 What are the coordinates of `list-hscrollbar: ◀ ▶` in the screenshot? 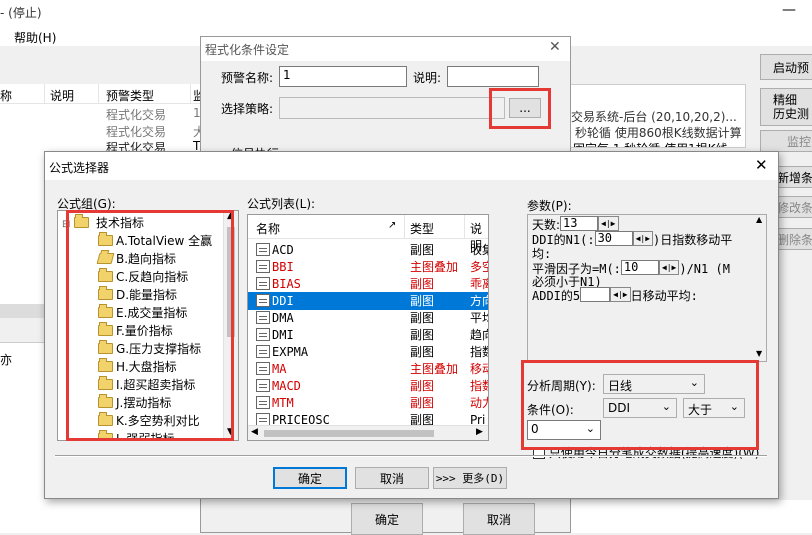 It's located at (368, 432).